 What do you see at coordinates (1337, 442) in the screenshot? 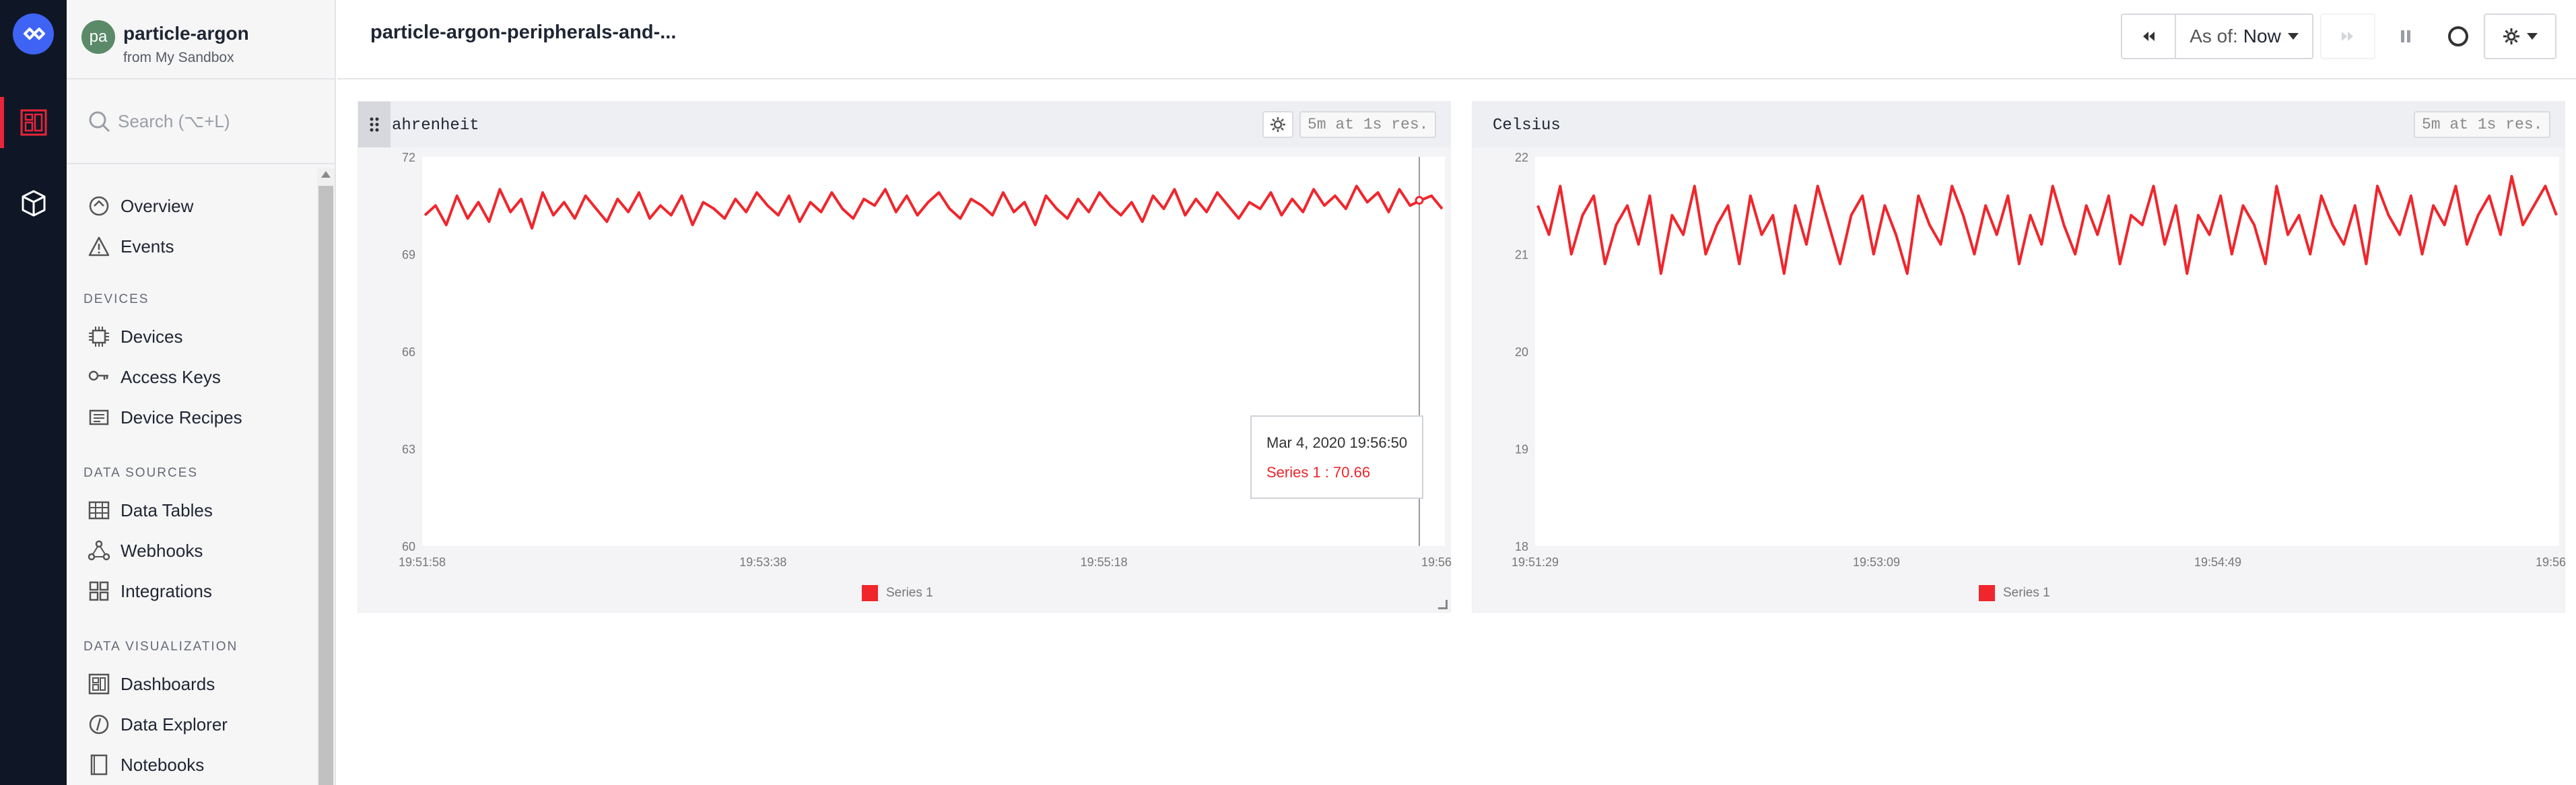
I see `tooltip-date: Mar 4, 2020 19:56:50` at bounding box center [1337, 442].